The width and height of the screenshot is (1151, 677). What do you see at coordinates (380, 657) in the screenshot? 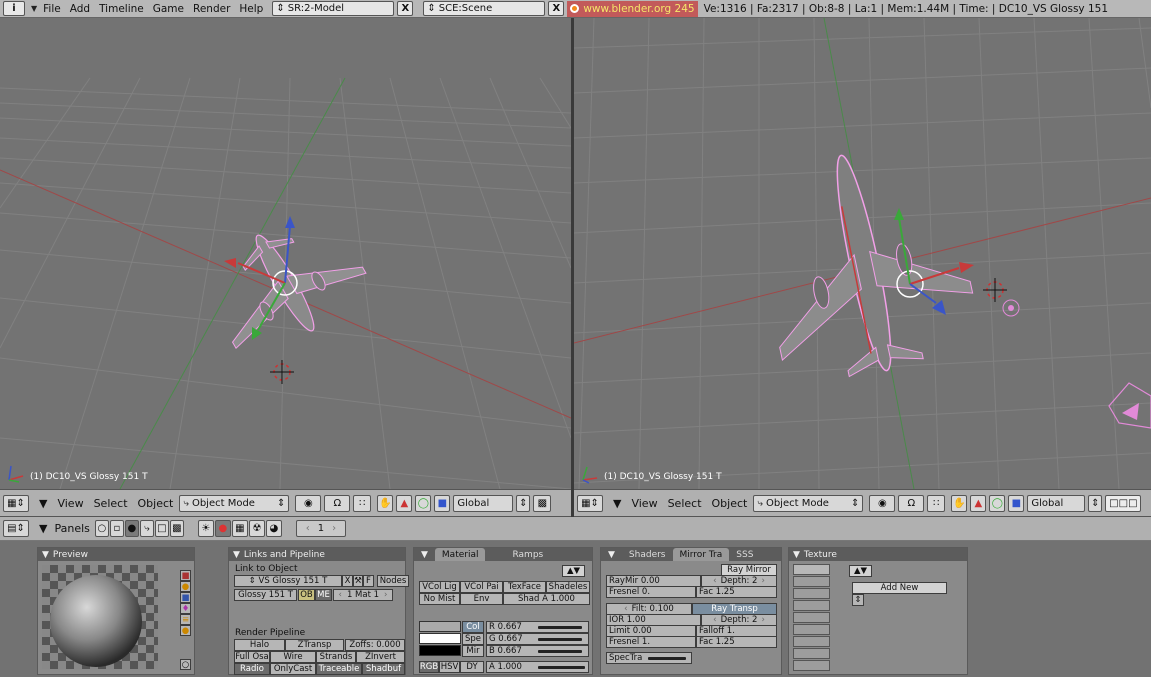
I see `zinvert-button: ZInvert` at bounding box center [380, 657].